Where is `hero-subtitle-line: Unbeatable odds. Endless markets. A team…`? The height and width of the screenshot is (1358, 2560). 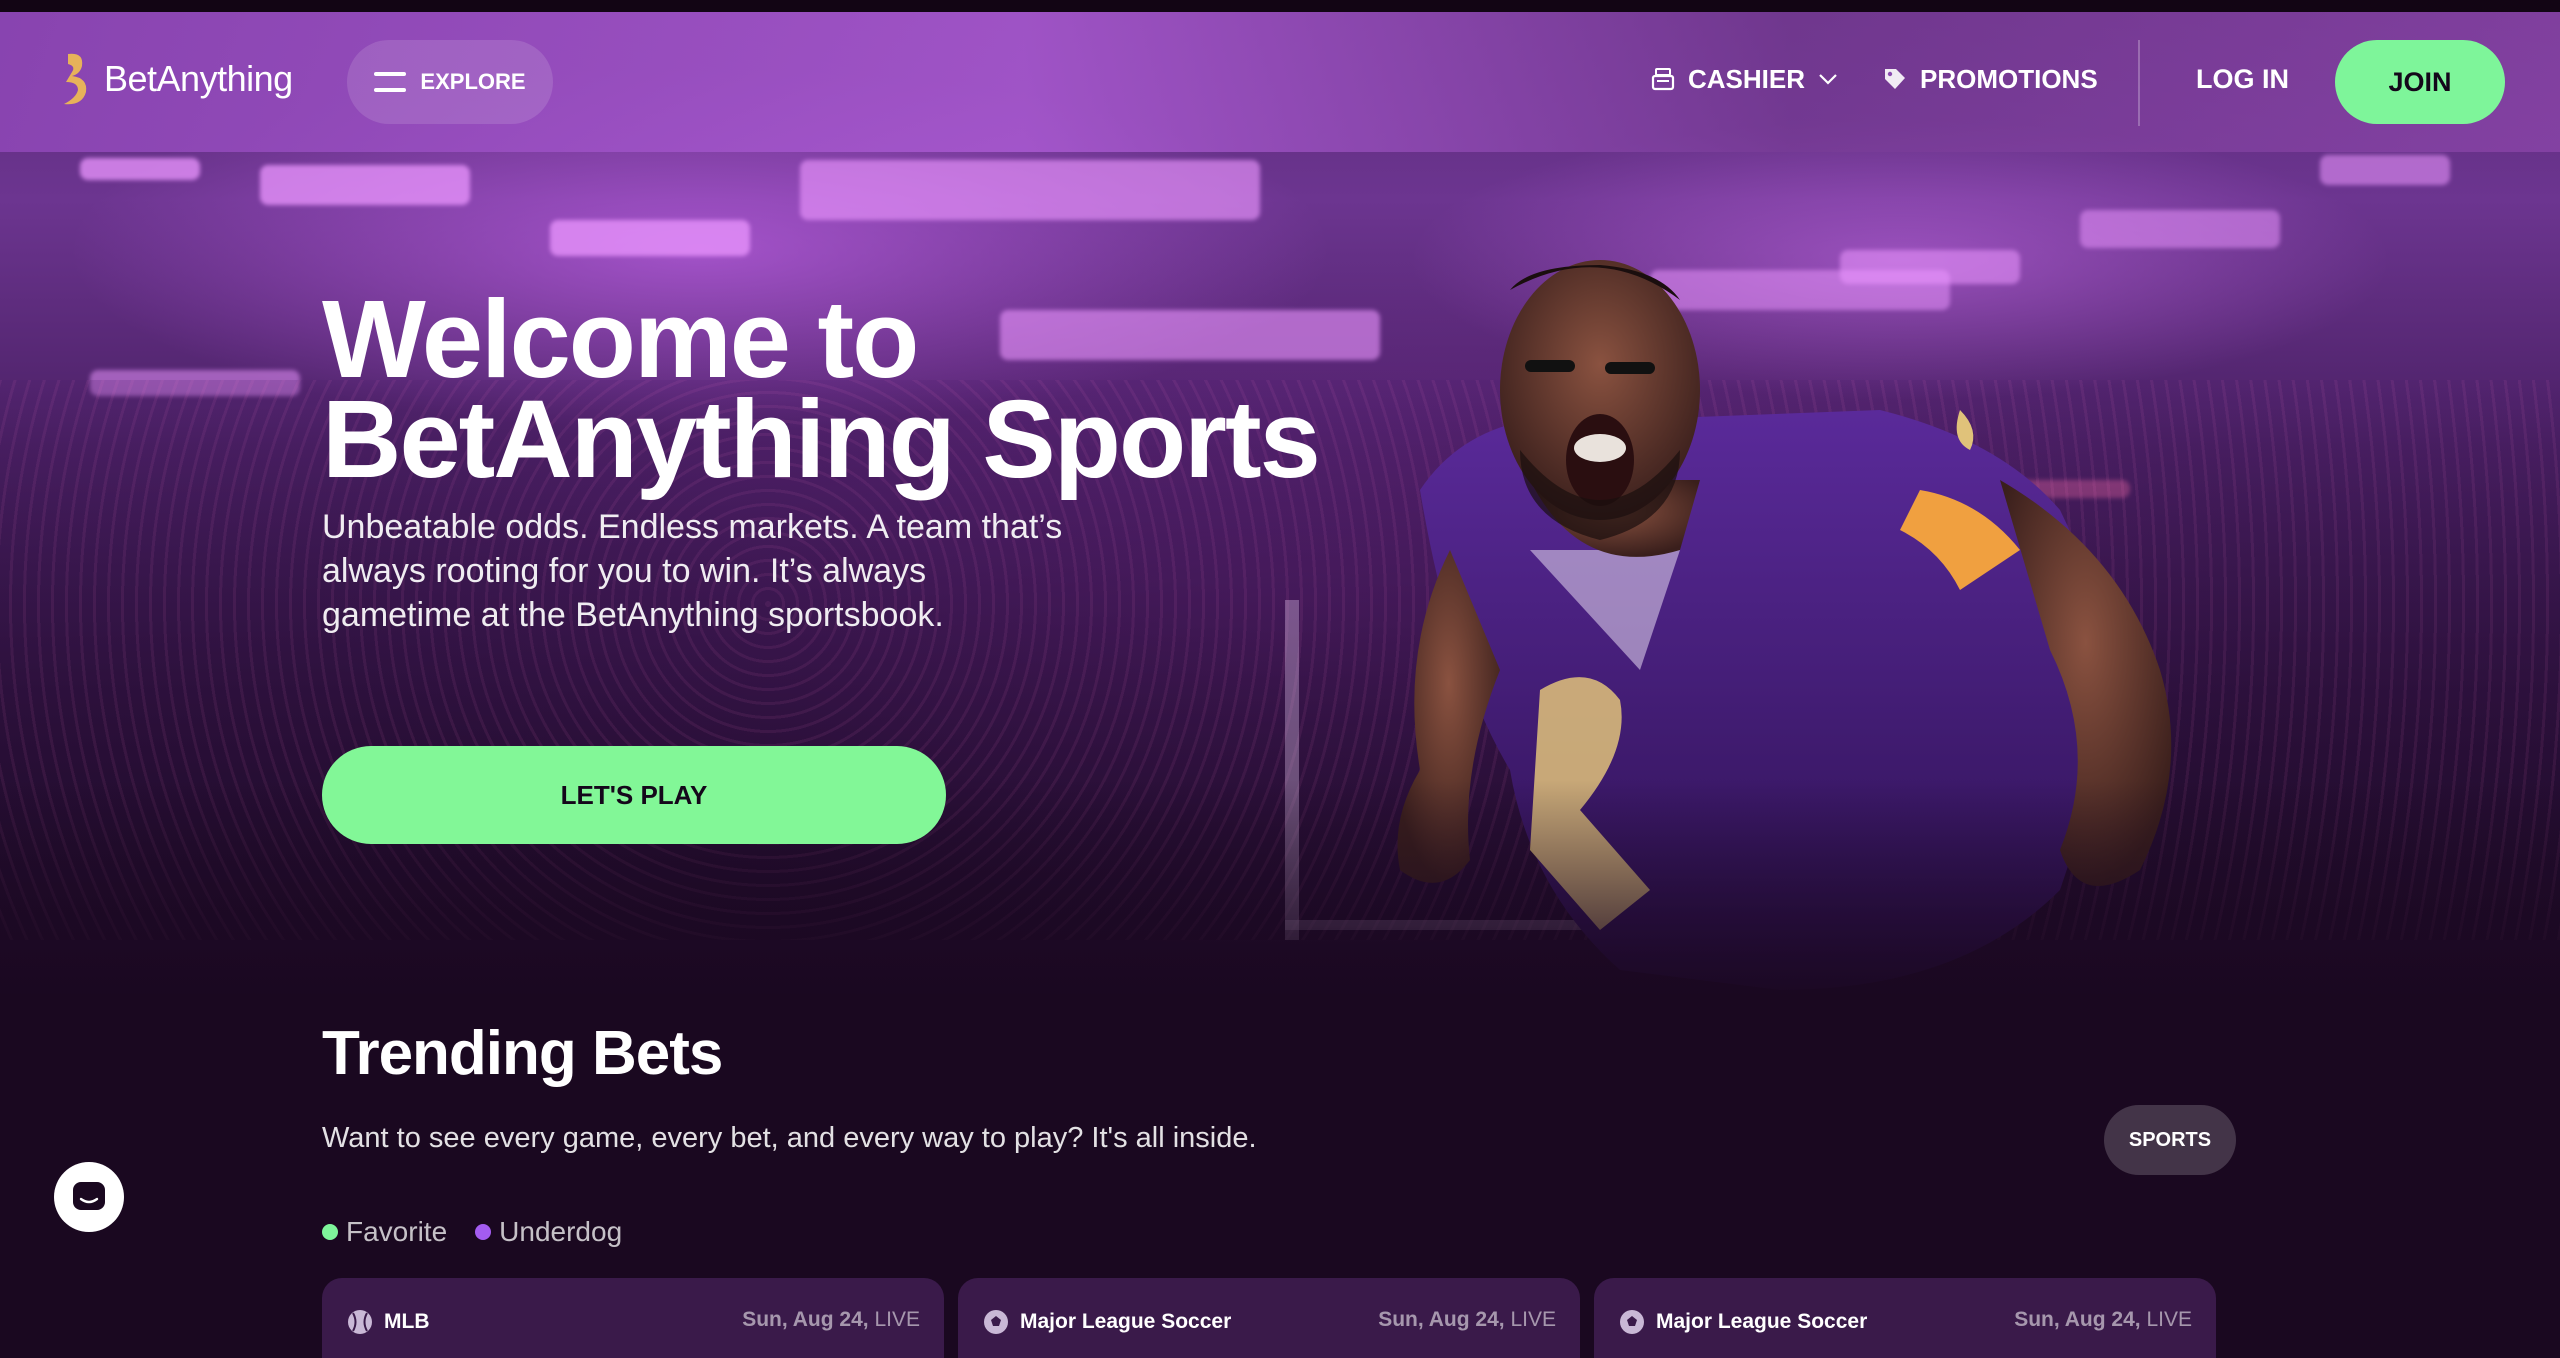 hero-subtitle-line: Unbeatable odds. Endless markets. A team… is located at coordinates (692, 527).